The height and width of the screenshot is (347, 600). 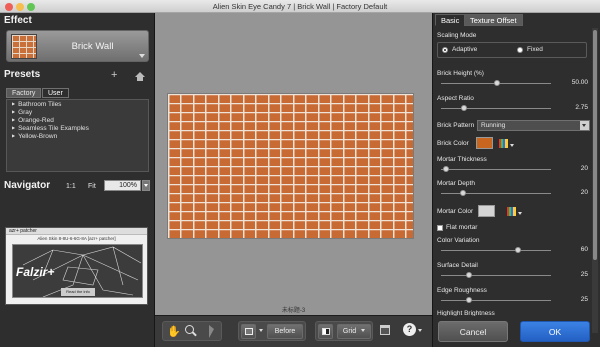 What do you see at coordinates (285, 331) in the screenshot?
I see `before-button: Before` at bounding box center [285, 331].